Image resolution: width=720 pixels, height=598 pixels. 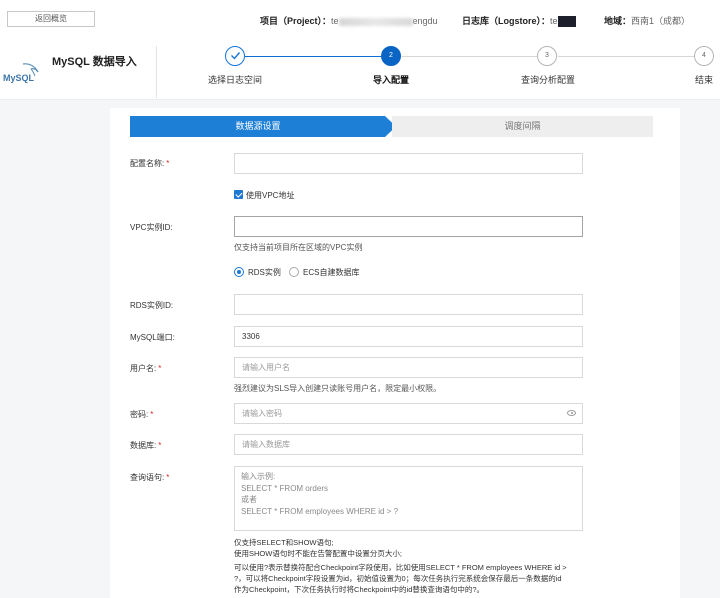 What do you see at coordinates (318, 553) in the screenshot?
I see `query-note: 使用SHOW语句时不能在告警配置中设置分页大小;` at bounding box center [318, 553].